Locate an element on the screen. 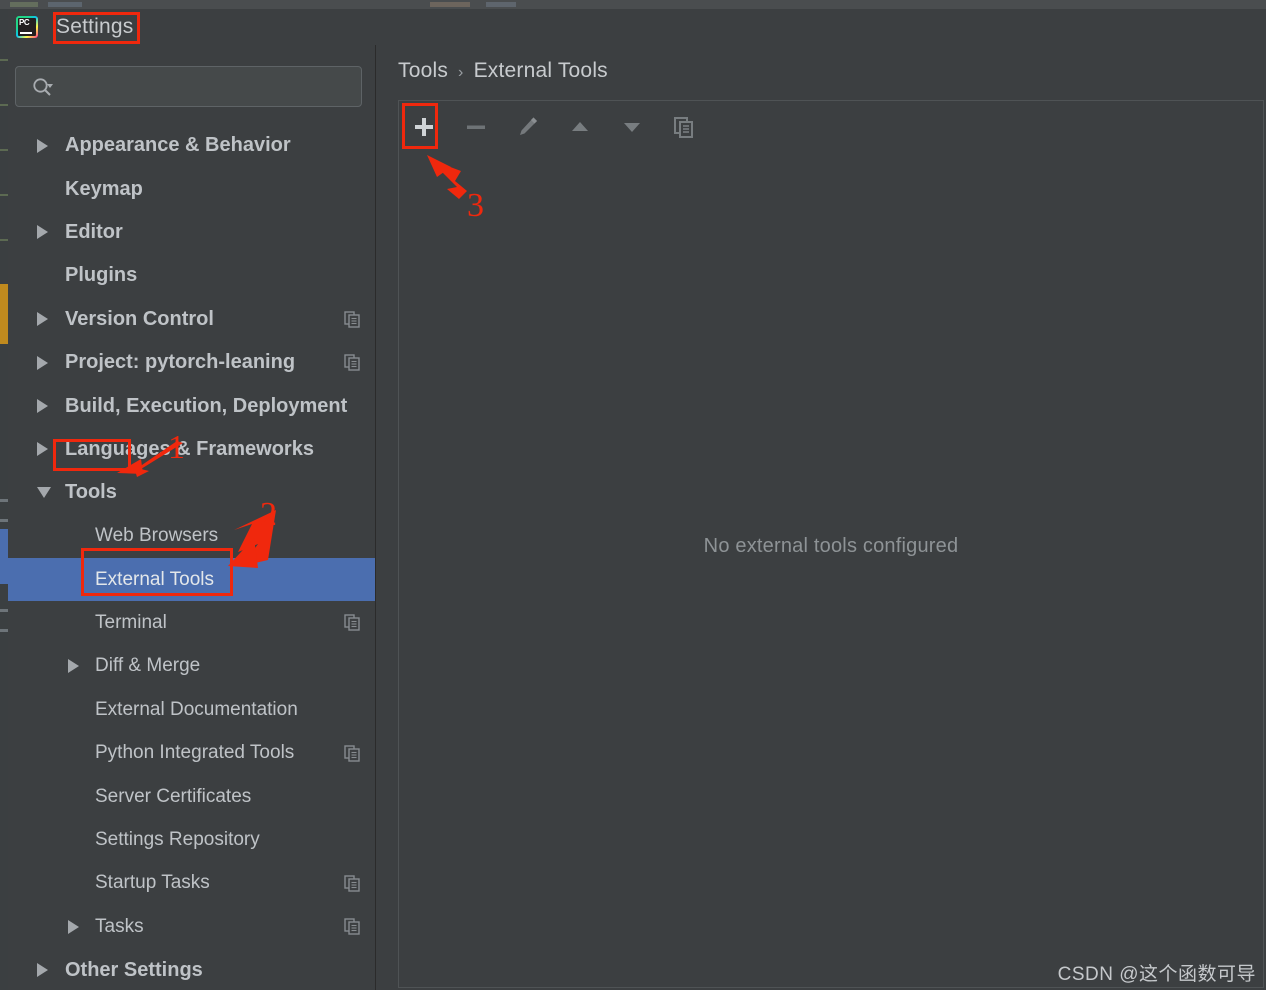  sidebar-item-label: Version Control is located at coordinates (139, 318).